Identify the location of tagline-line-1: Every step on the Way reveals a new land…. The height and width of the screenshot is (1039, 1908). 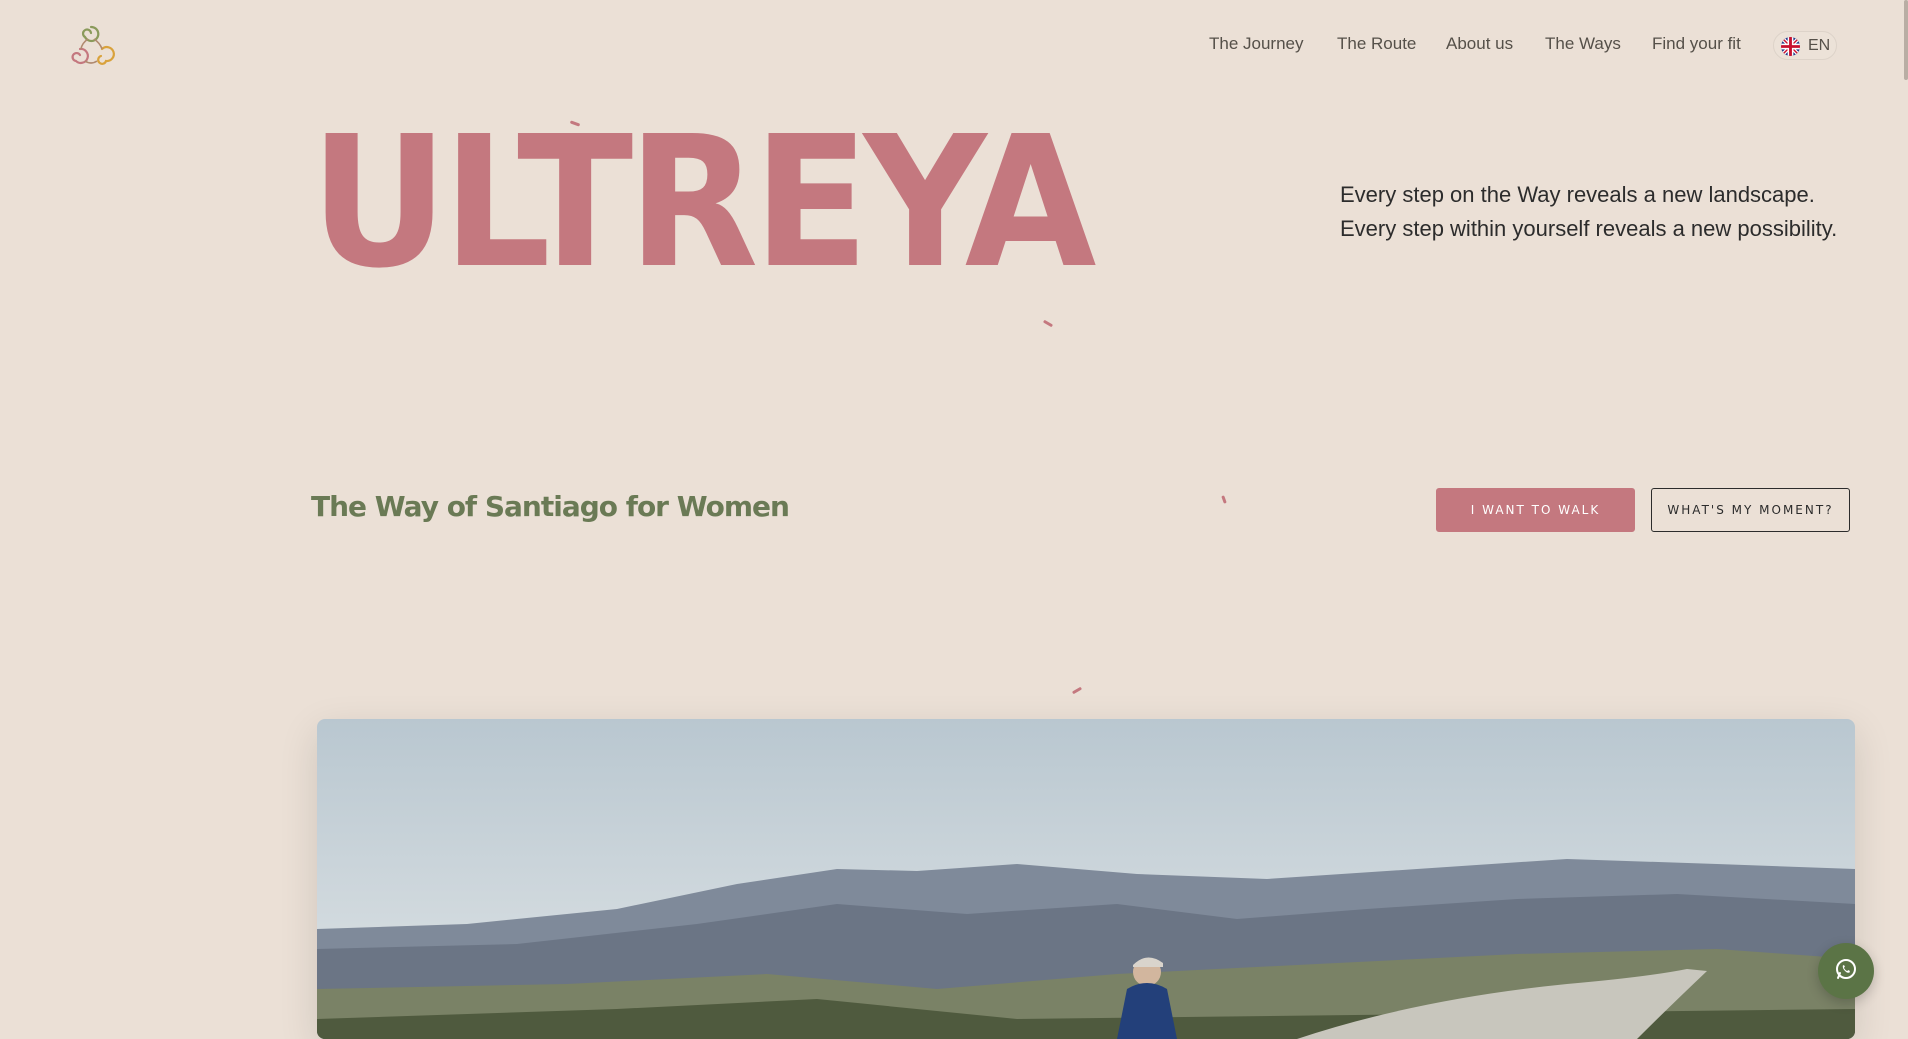
(1577, 194).